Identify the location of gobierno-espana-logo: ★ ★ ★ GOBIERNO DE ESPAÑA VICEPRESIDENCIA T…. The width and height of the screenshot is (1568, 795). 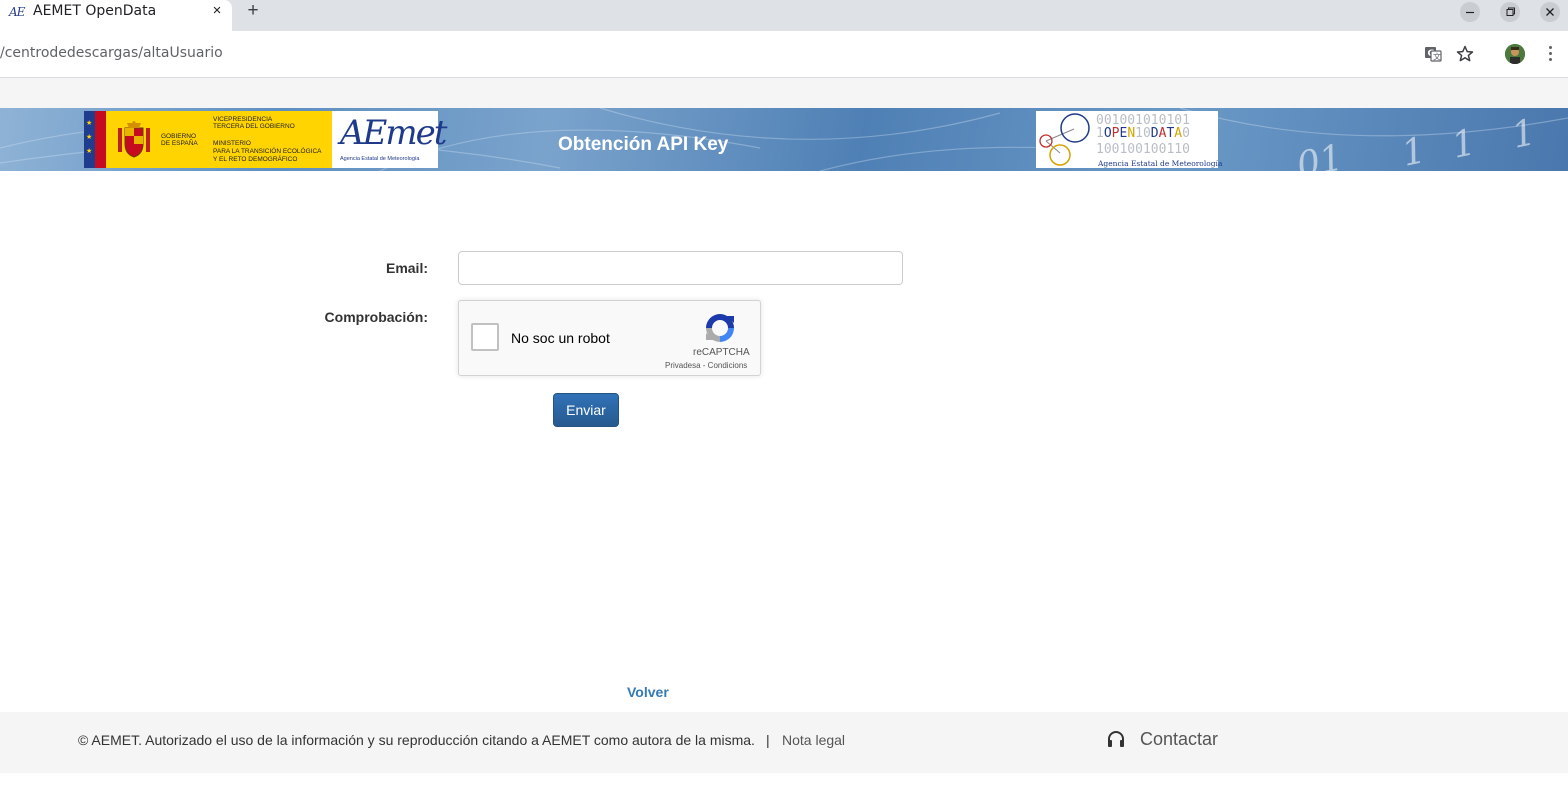
(208, 139).